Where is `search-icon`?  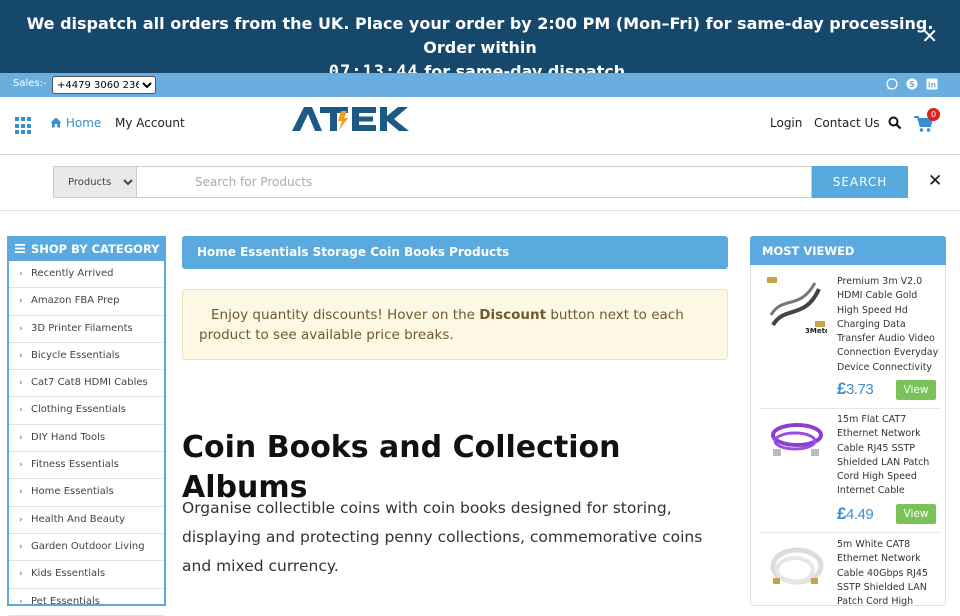 search-icon is located at coordinates (895, 123).